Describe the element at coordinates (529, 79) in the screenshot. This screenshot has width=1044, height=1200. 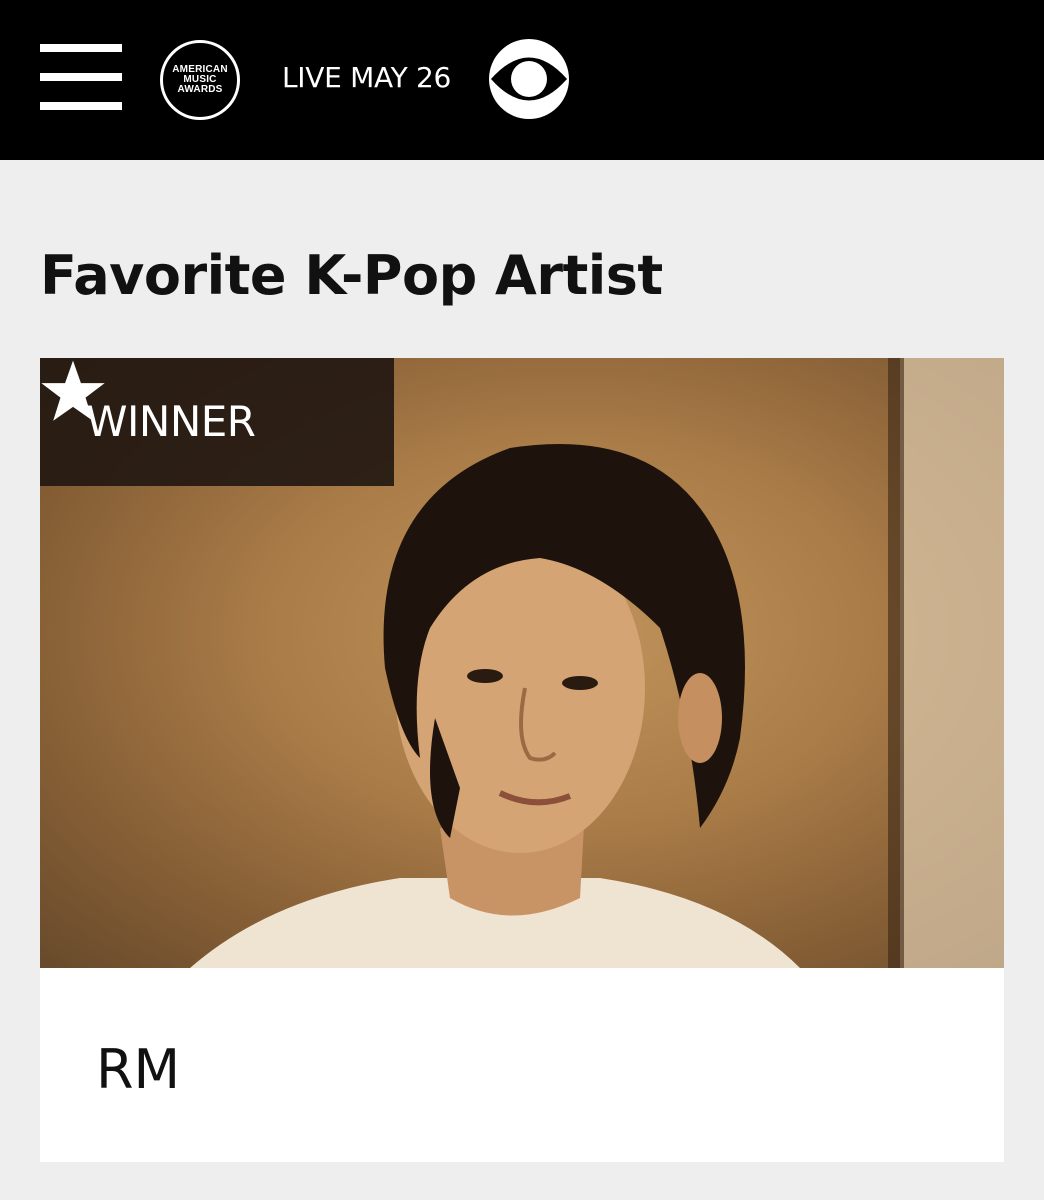
I see `cbs-eye-icon` at that location.